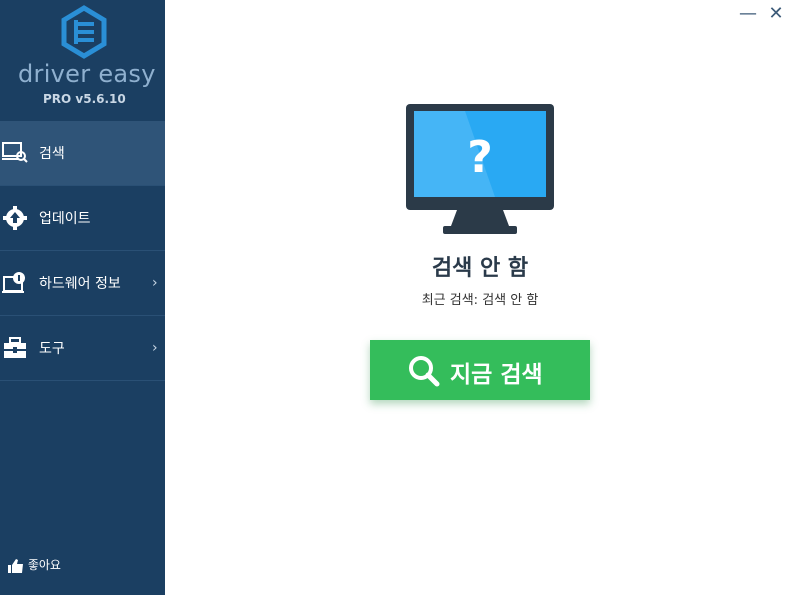 This screenshot has width=787, height=595. I want to click on scan-icon, so click(15, 152).